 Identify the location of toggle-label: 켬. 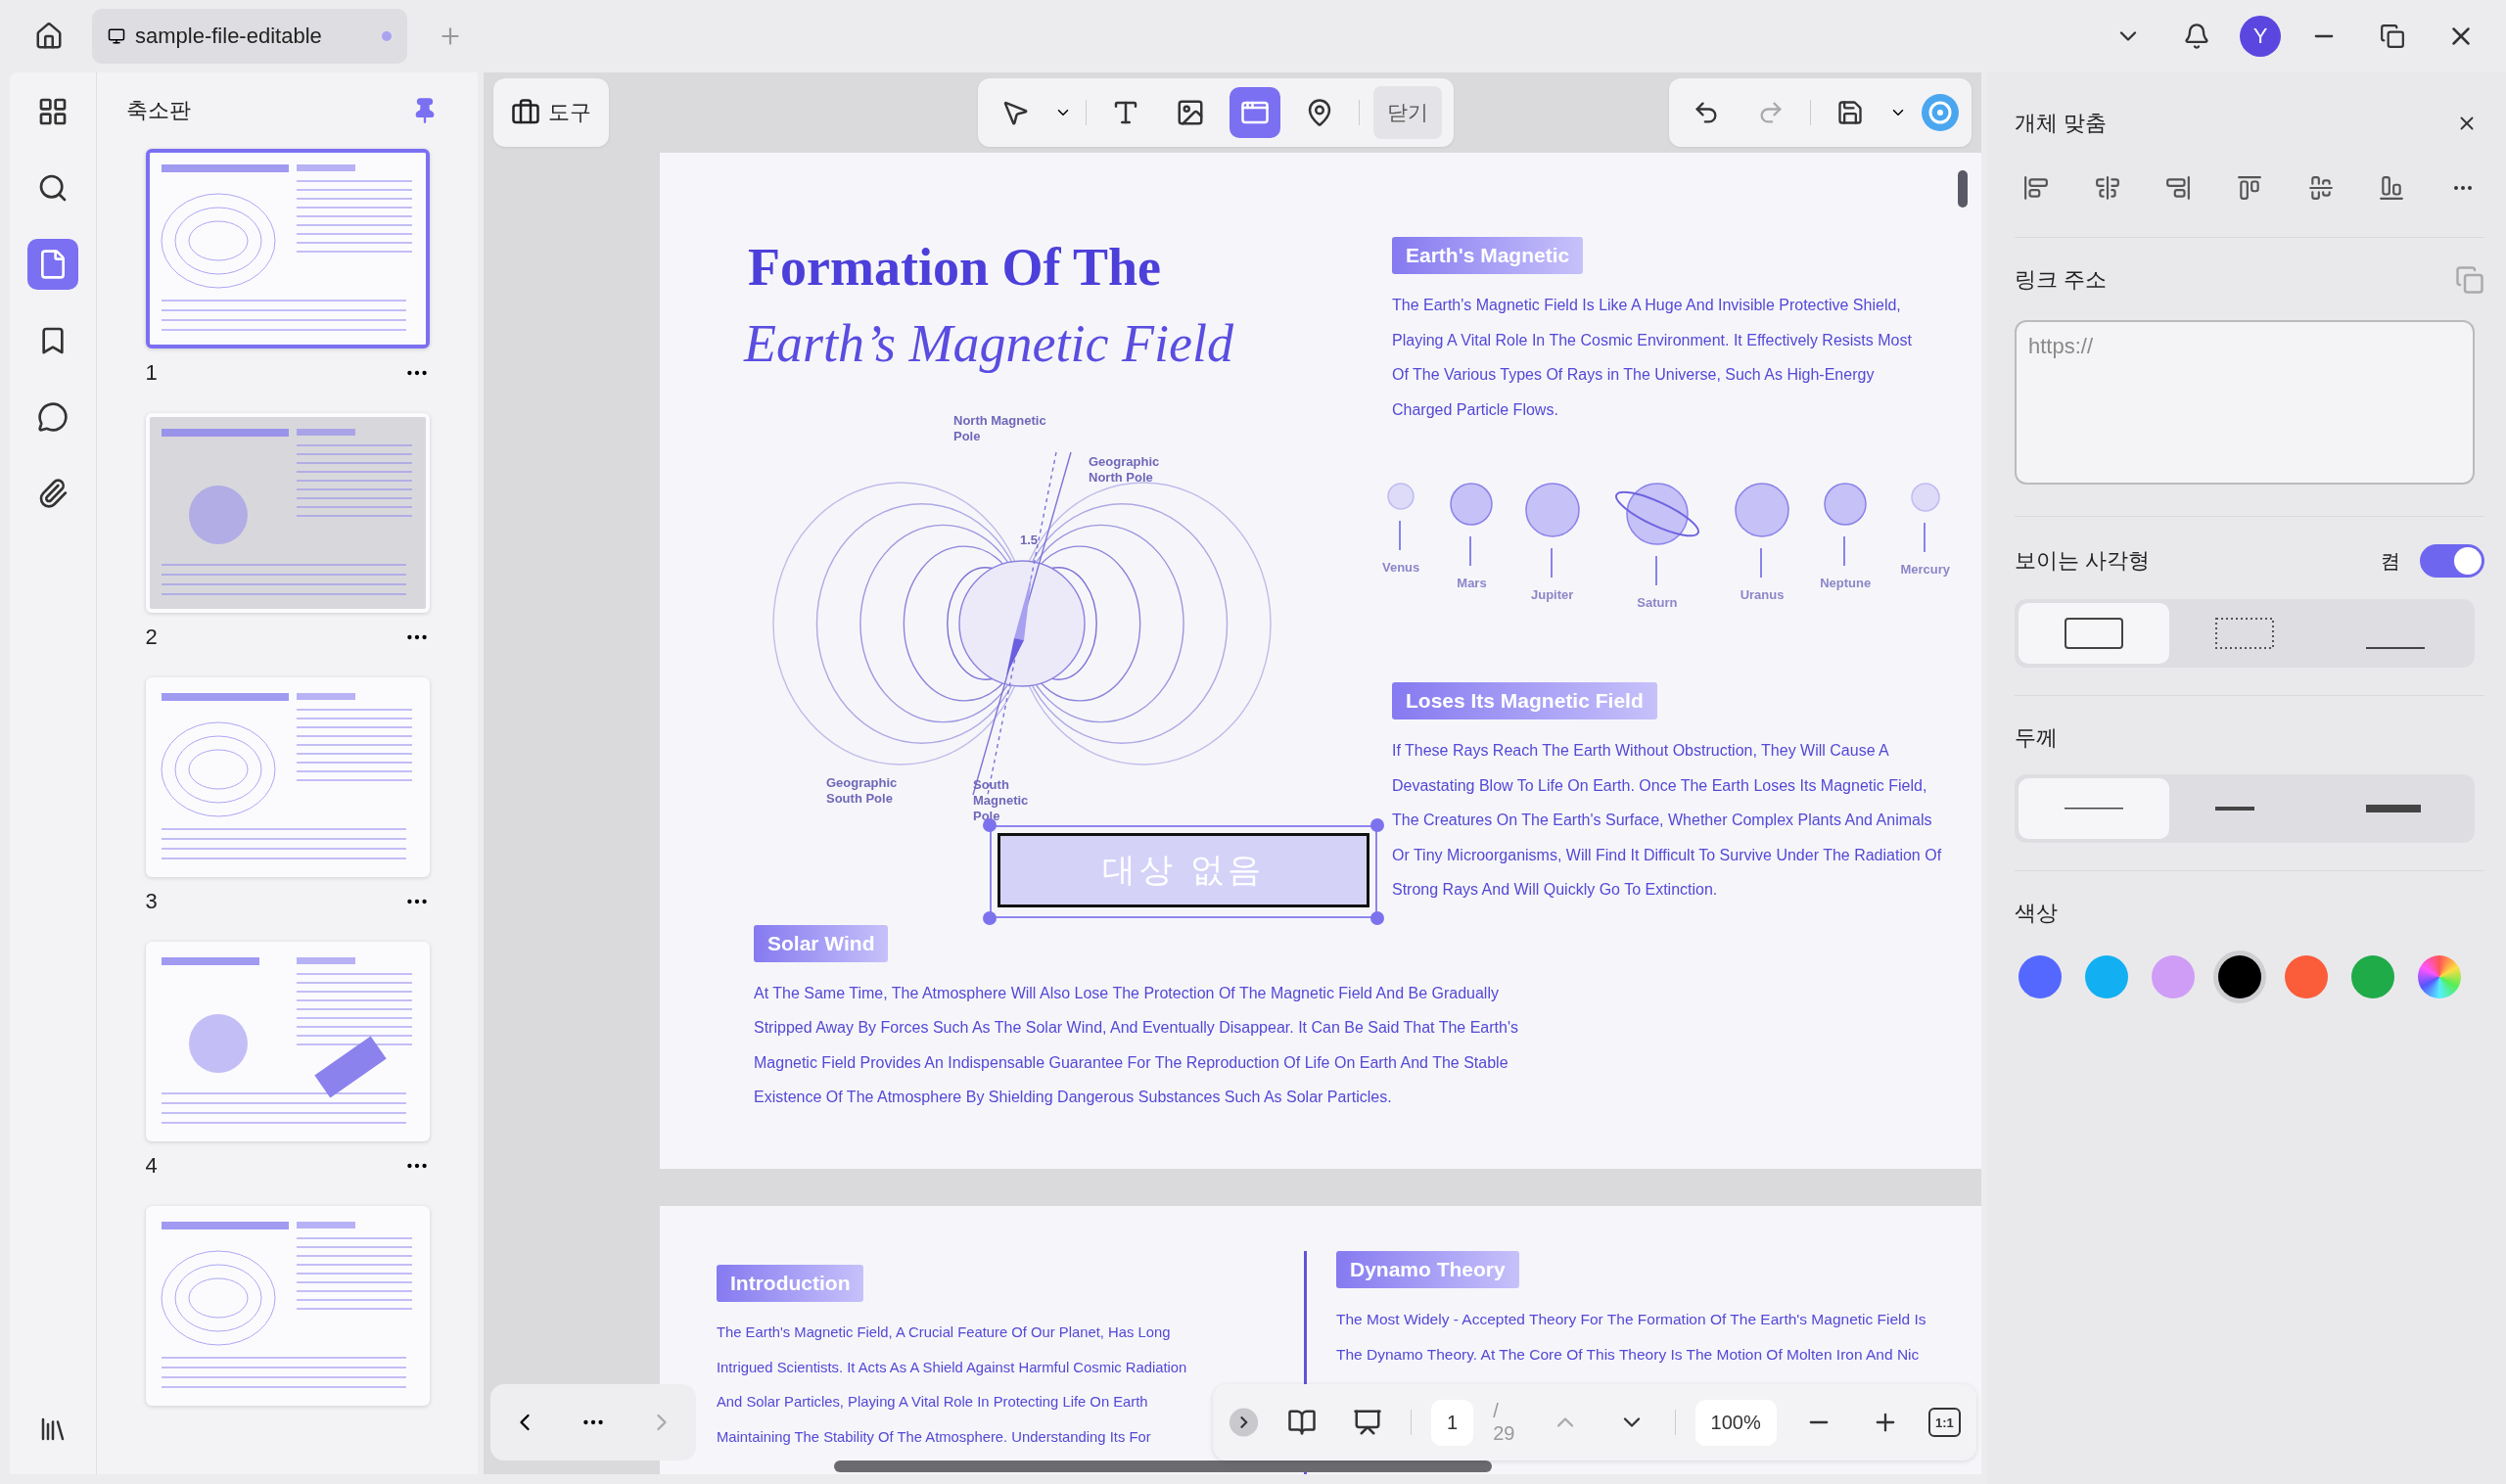
(2390, 561).